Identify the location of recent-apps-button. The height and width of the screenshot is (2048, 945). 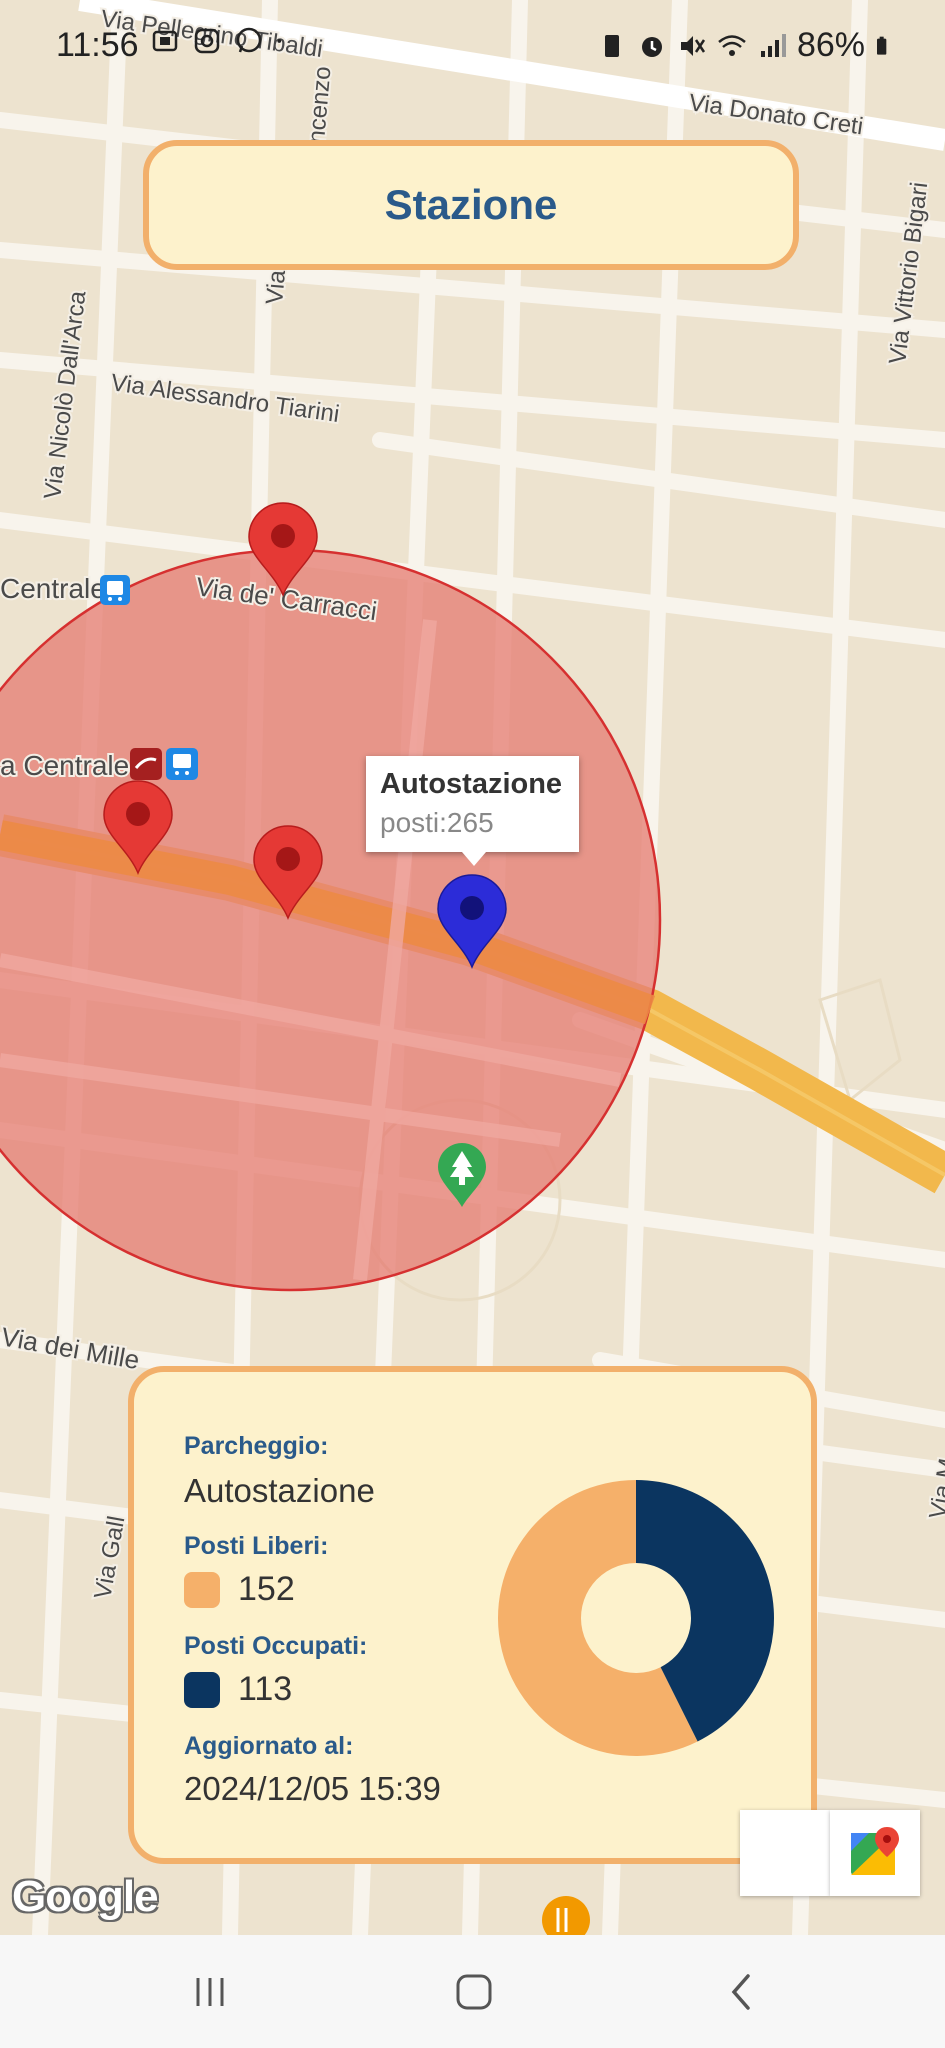
(210, 1992).